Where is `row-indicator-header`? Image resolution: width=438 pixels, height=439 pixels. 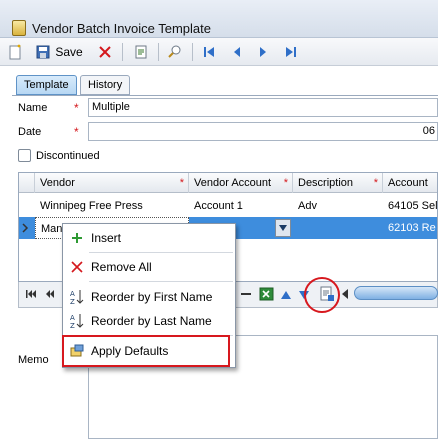
row-indicator-header is located at coordinates (27, 183).